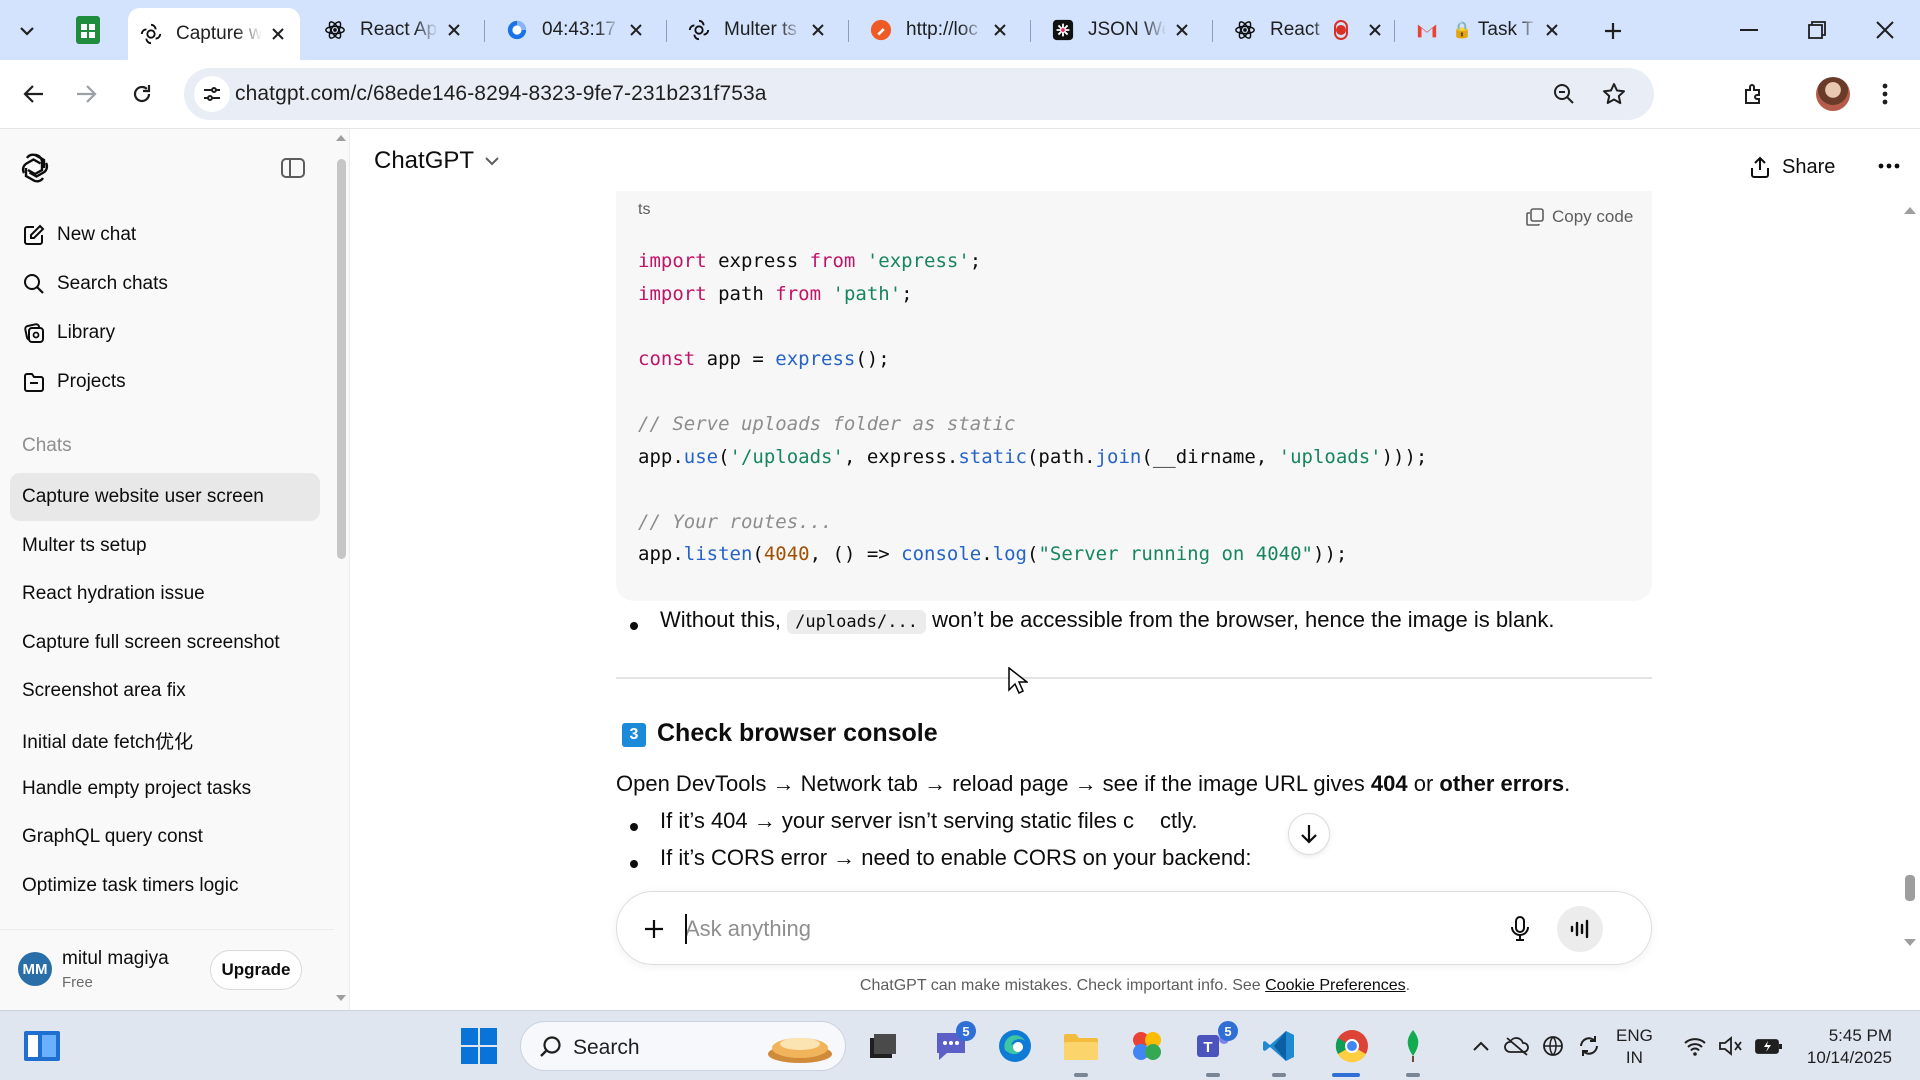 This screenshot has width=1920, height=1080. Describe the element at coordinates (1695, 1046) in the screenshot. I see `wifi-icon` at that location.